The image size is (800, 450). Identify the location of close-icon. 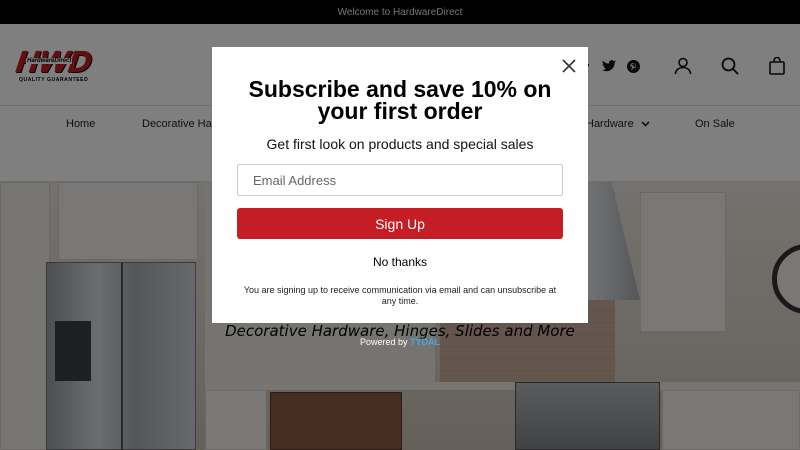
(569, 66).